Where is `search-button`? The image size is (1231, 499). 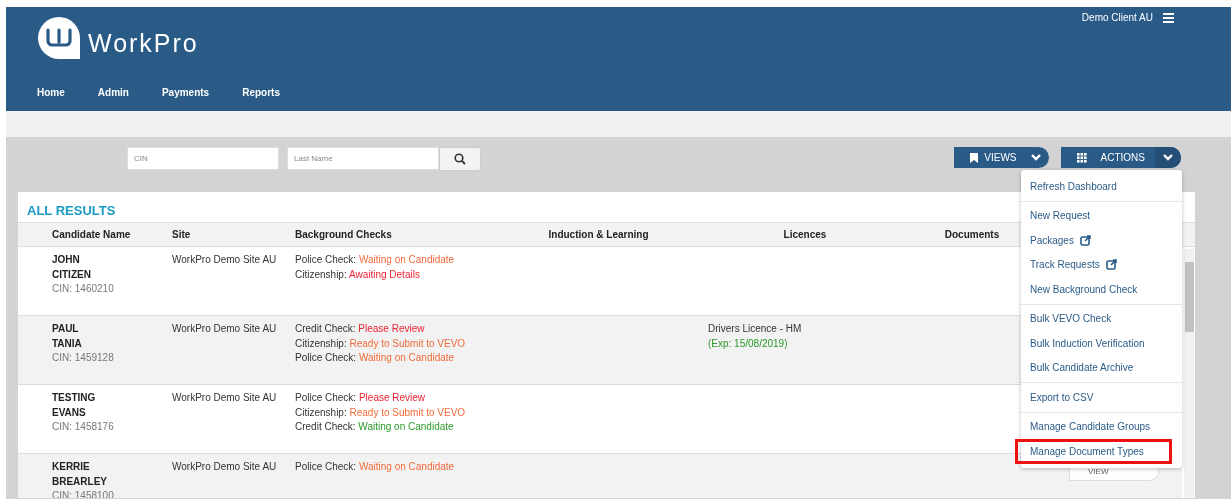
search-button is located at coordinates (460, 159).